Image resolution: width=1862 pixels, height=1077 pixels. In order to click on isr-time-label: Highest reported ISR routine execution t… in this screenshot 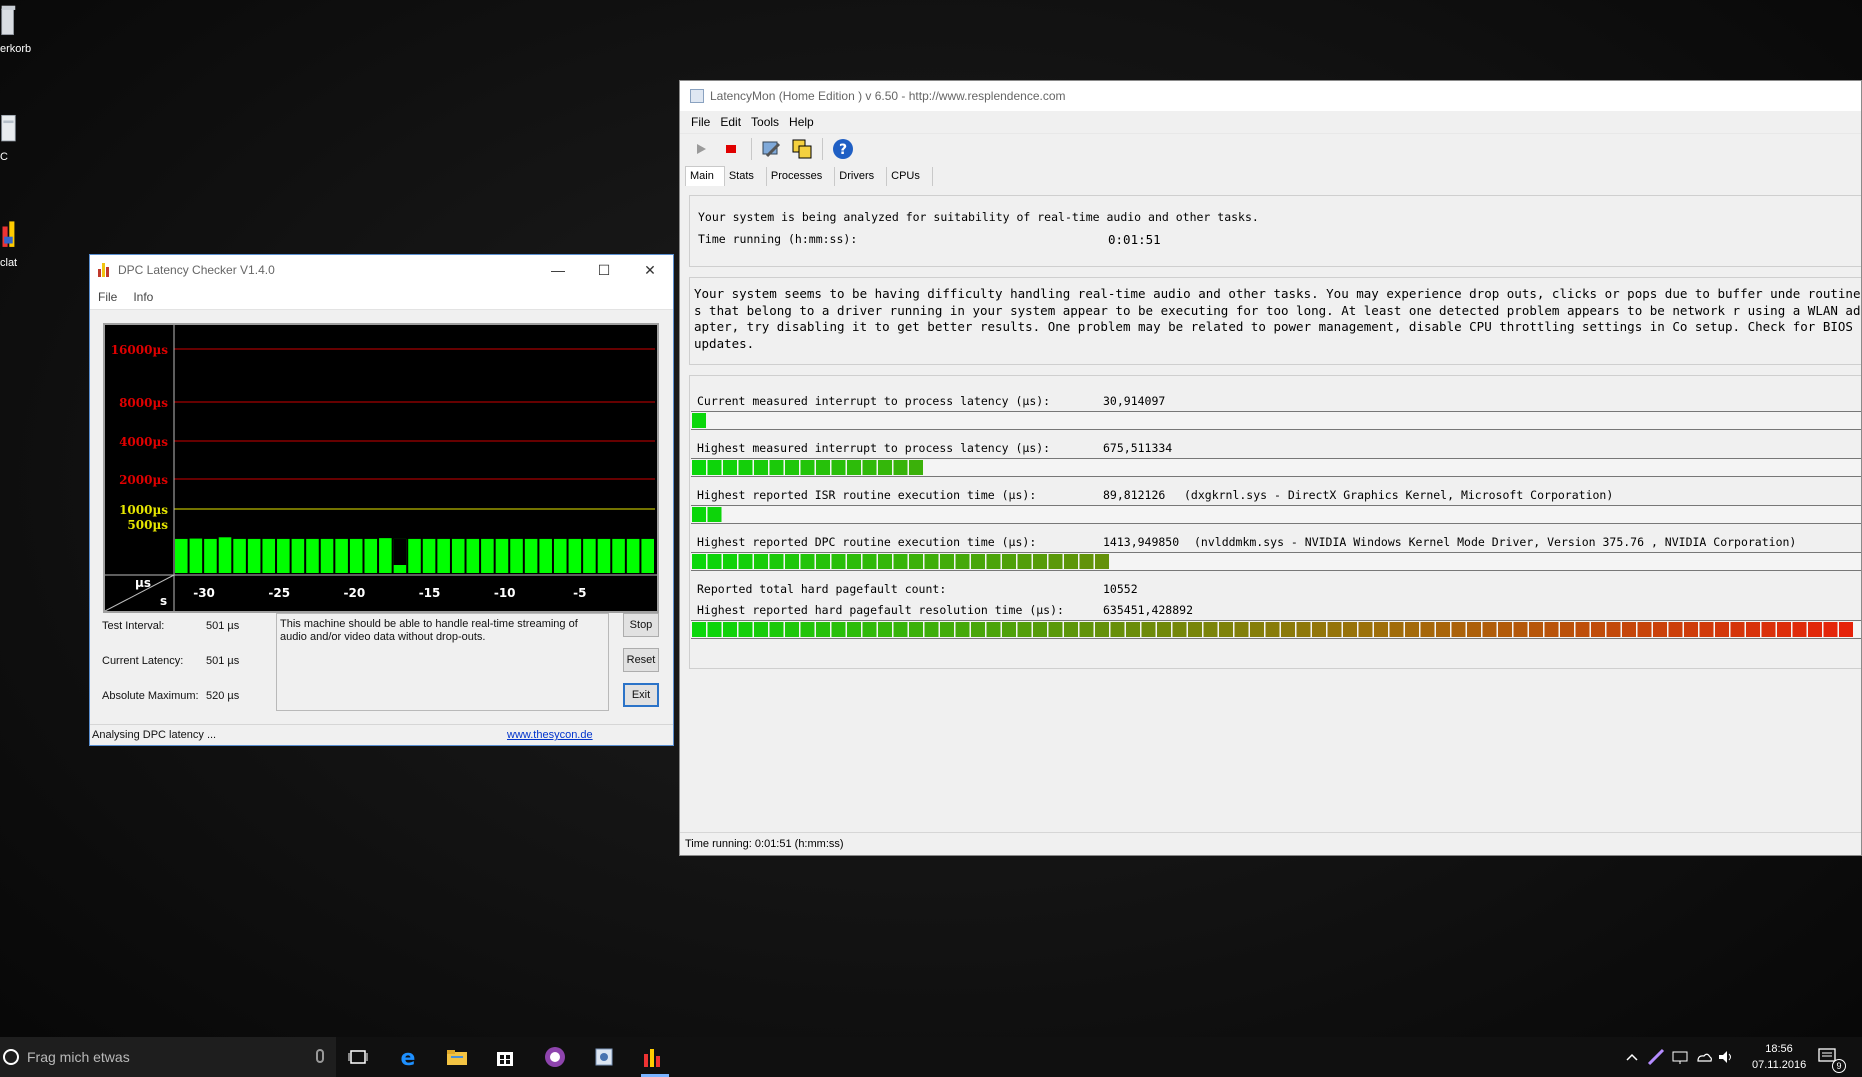, I will do `click(867, 495)`.